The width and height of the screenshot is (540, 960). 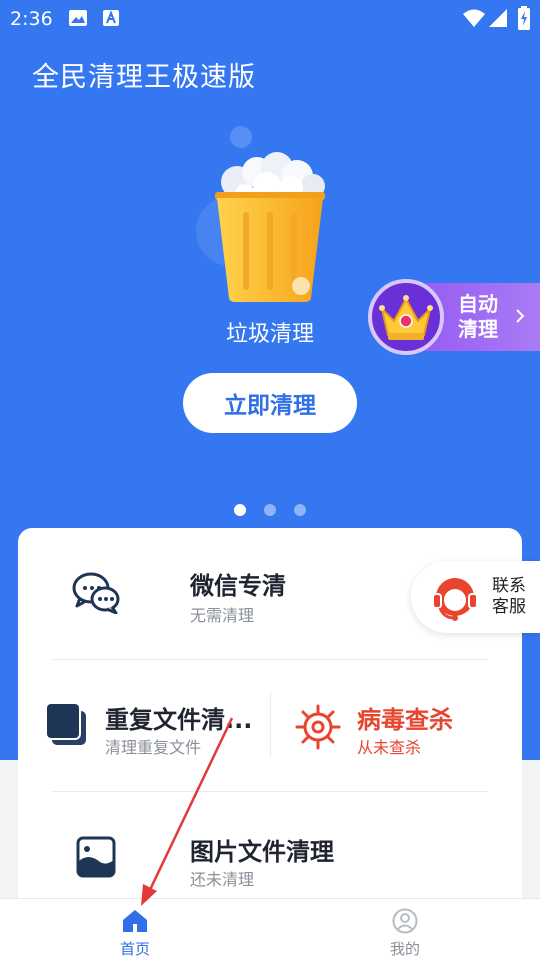 I want to click on chevron-right-icon, so click(x=520, y=318).